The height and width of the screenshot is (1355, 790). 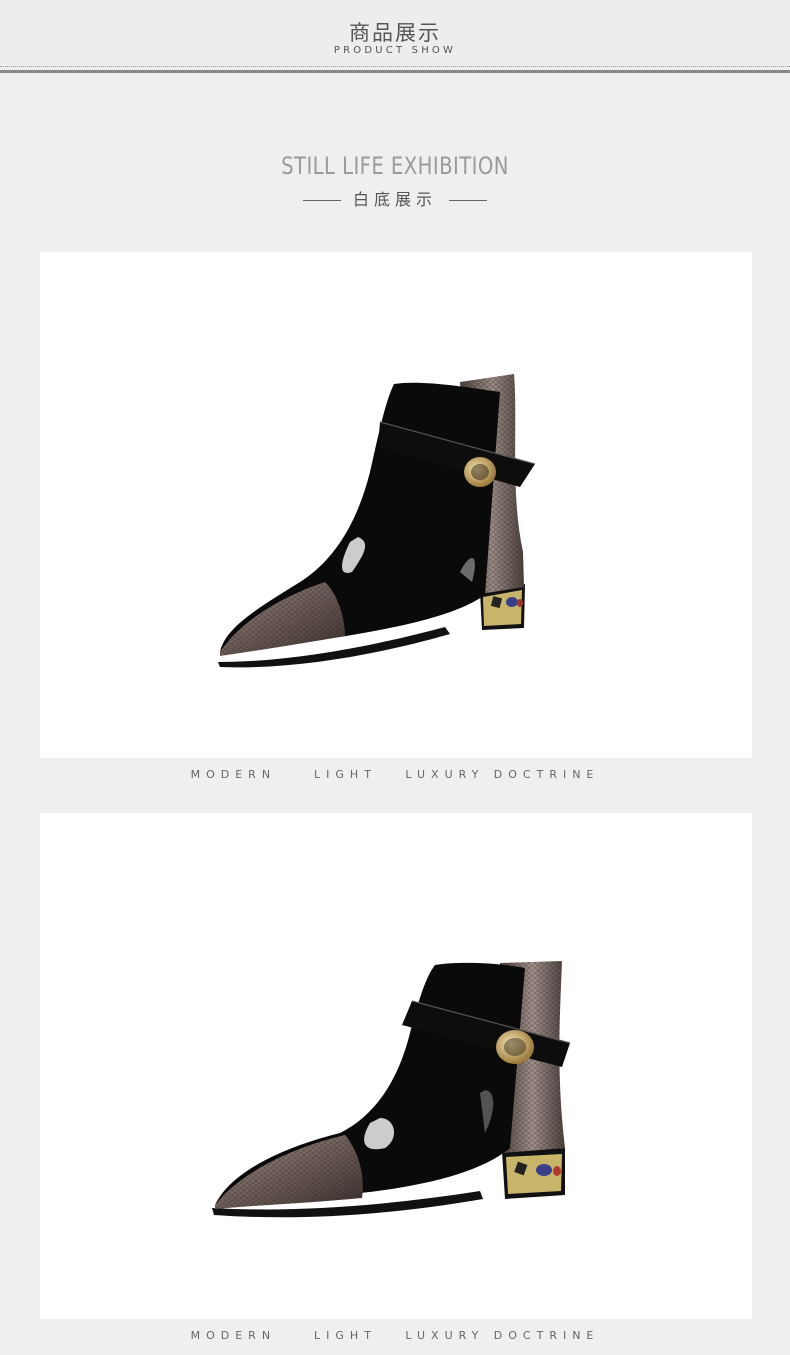 I want to click on section-subtitle-row: 白底展示, so click(x=395, y=198).